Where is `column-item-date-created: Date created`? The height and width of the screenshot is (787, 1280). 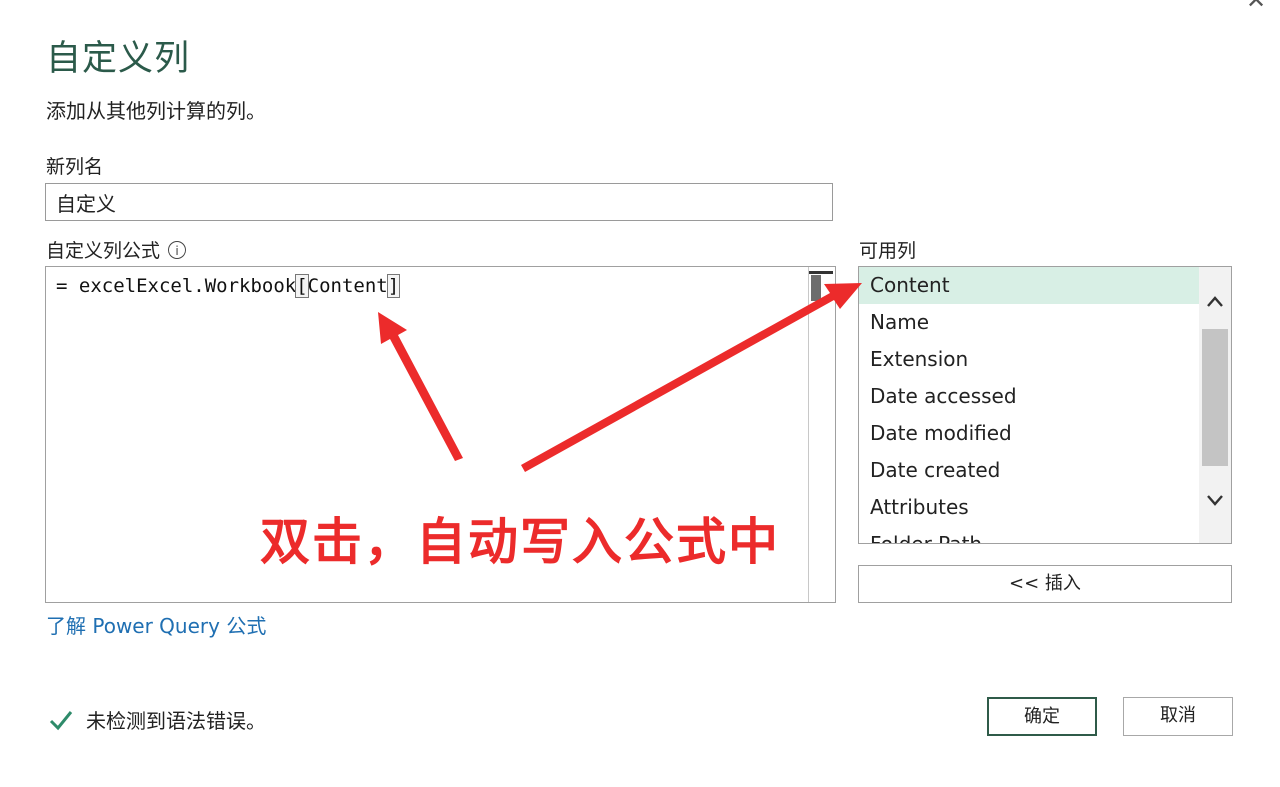 column-item-date-created: Date created is located at coordinates (1029, 470).